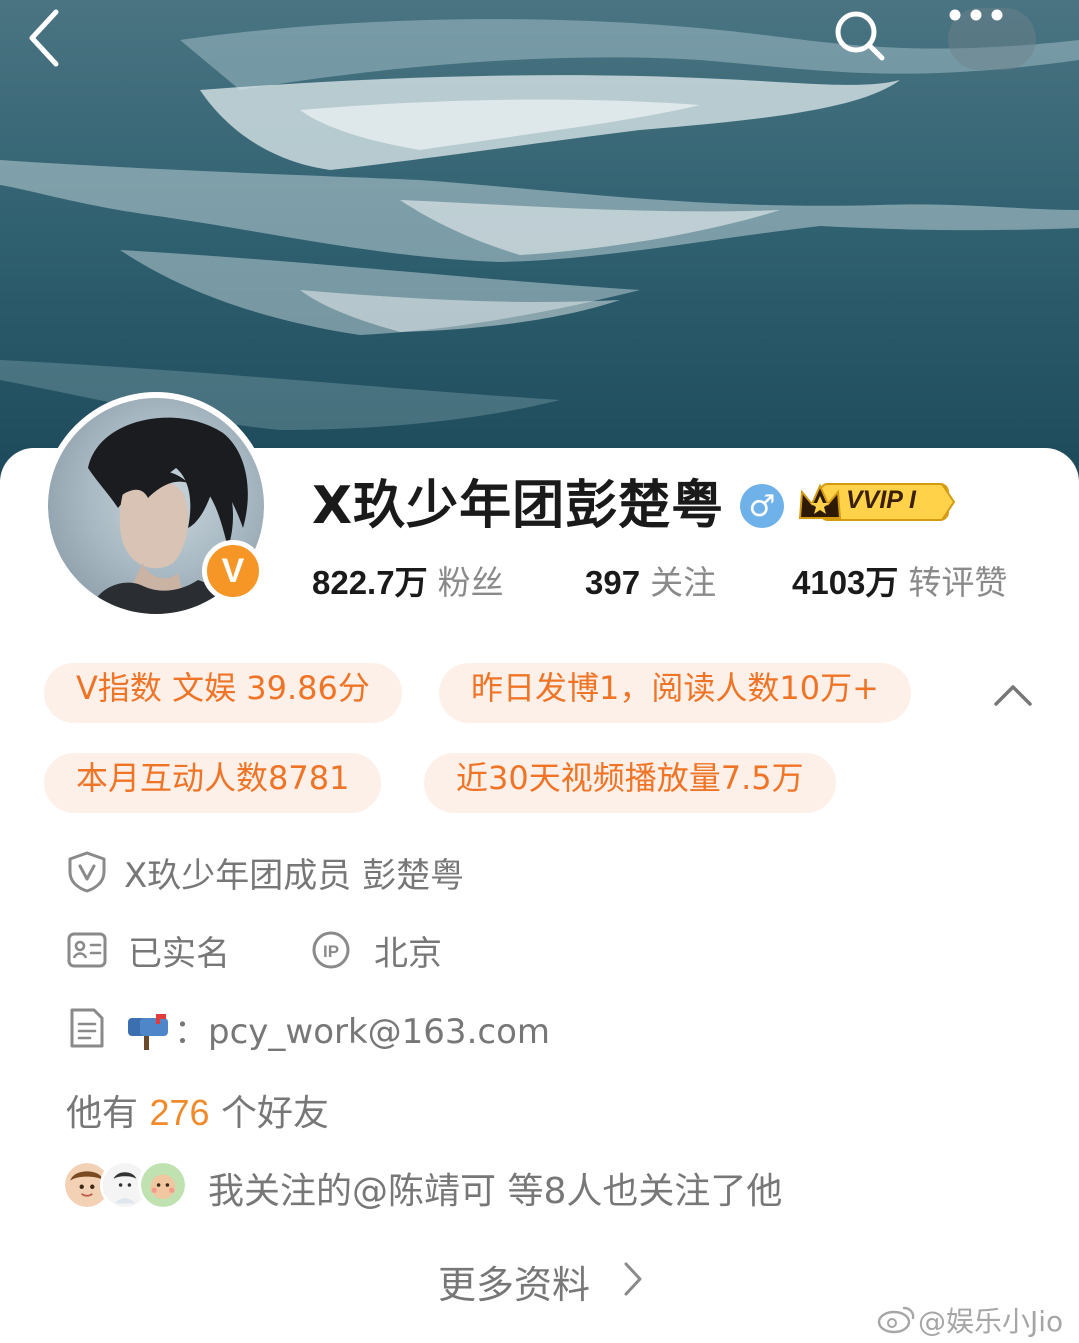 This screenshot has width=1079, height=1343. I want to click on chevron-right-icon, so click(633, 1279).